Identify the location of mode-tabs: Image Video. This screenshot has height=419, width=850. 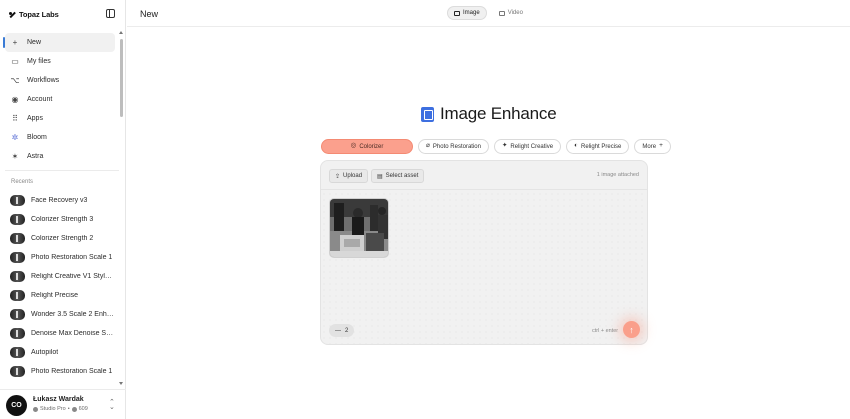
(488, 13).